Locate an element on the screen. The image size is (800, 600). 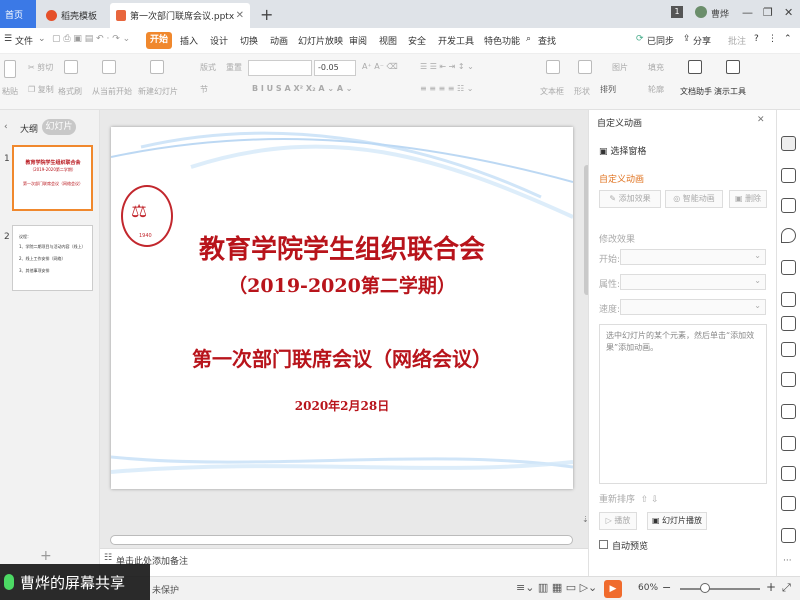
menu-insert: 插入 is located at coordinates (189, 40).